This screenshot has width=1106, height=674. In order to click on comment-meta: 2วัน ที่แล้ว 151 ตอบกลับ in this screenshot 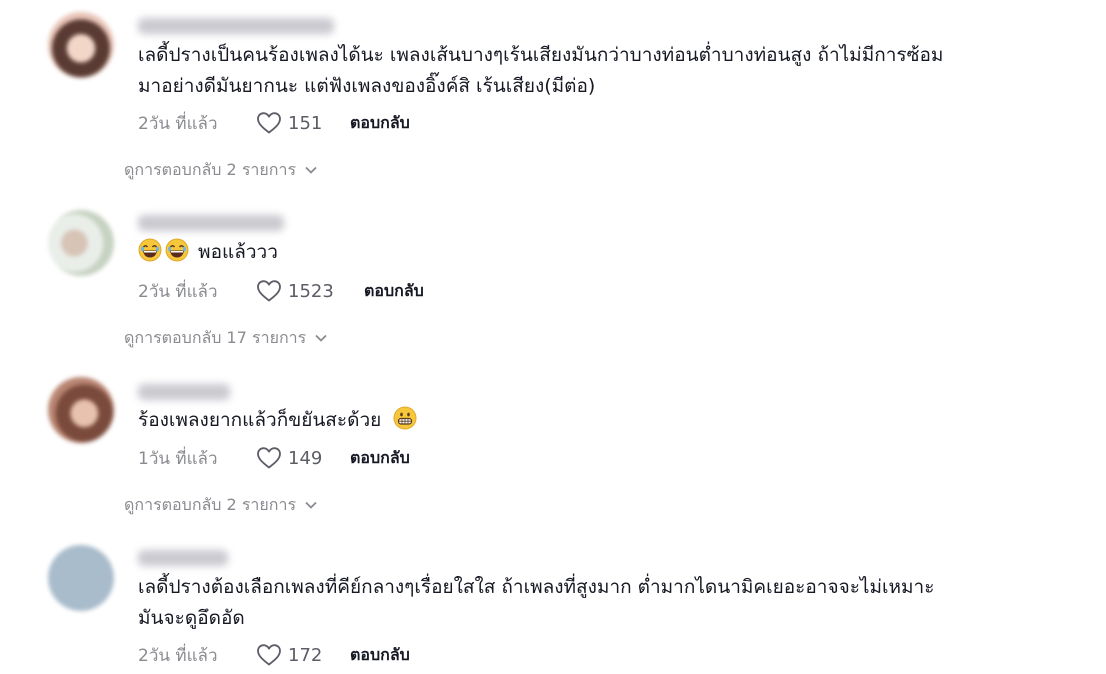, I will do `click(274, 123)`.